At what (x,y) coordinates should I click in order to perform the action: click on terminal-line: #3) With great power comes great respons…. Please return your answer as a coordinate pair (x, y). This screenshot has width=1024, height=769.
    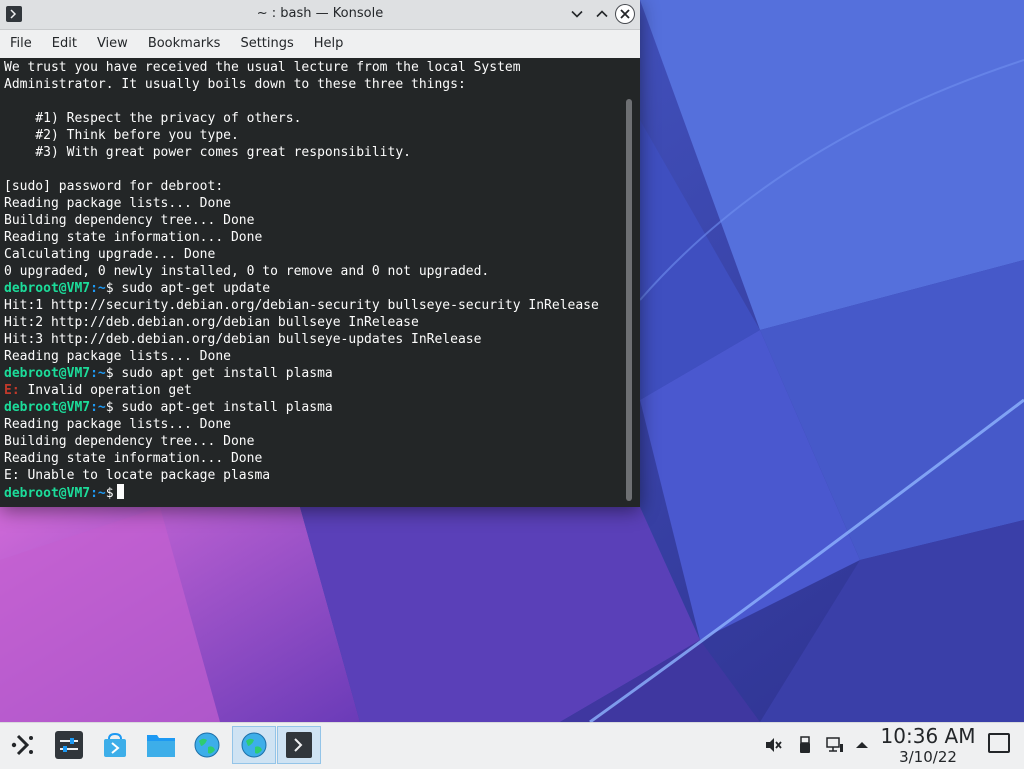
    Looking at the image, I should click on (207, 152).